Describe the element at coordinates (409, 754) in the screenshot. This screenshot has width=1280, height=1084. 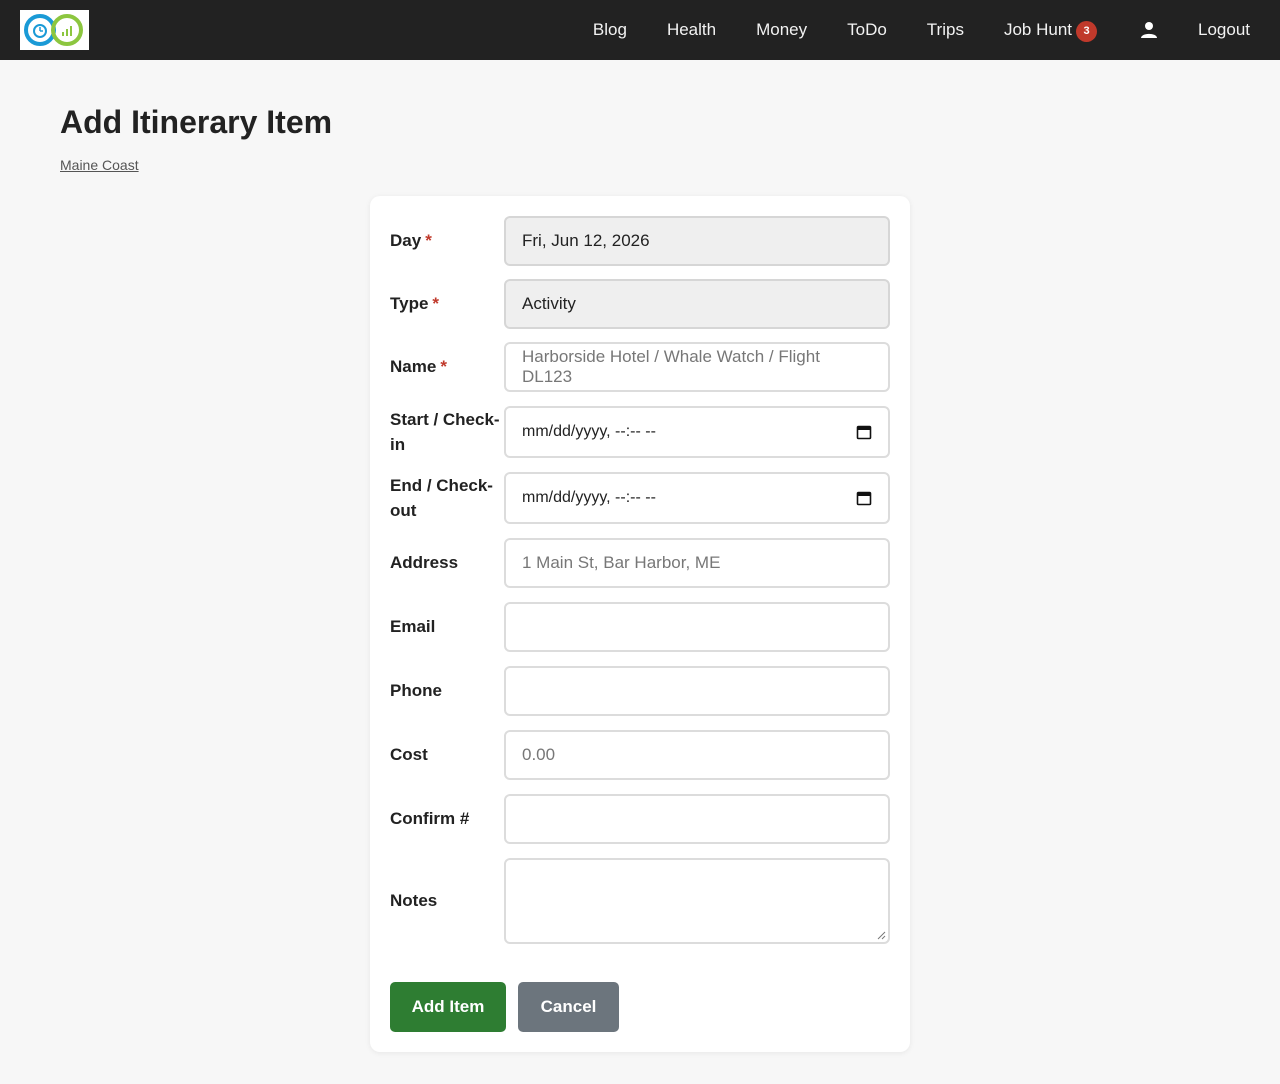
I see `cost-label: Cost` at that location.